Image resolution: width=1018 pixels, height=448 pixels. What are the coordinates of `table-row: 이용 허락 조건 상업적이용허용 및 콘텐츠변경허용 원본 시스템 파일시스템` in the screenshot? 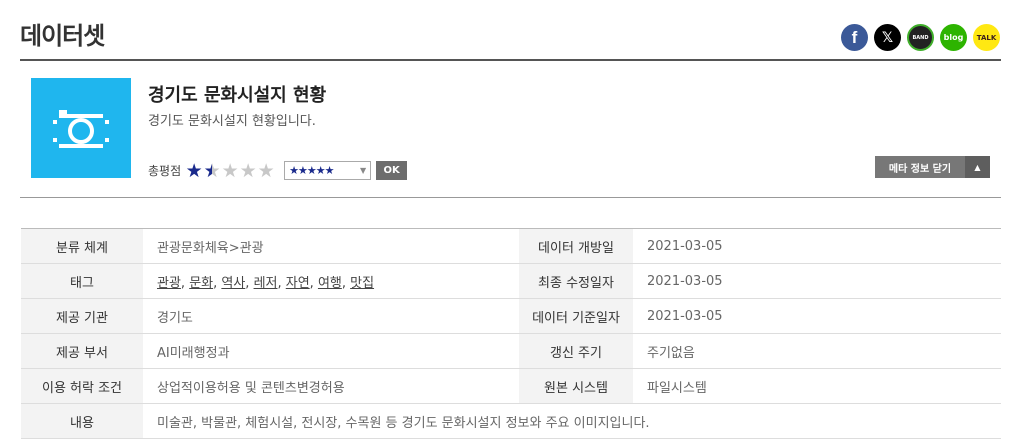 It's located at (511, 386).